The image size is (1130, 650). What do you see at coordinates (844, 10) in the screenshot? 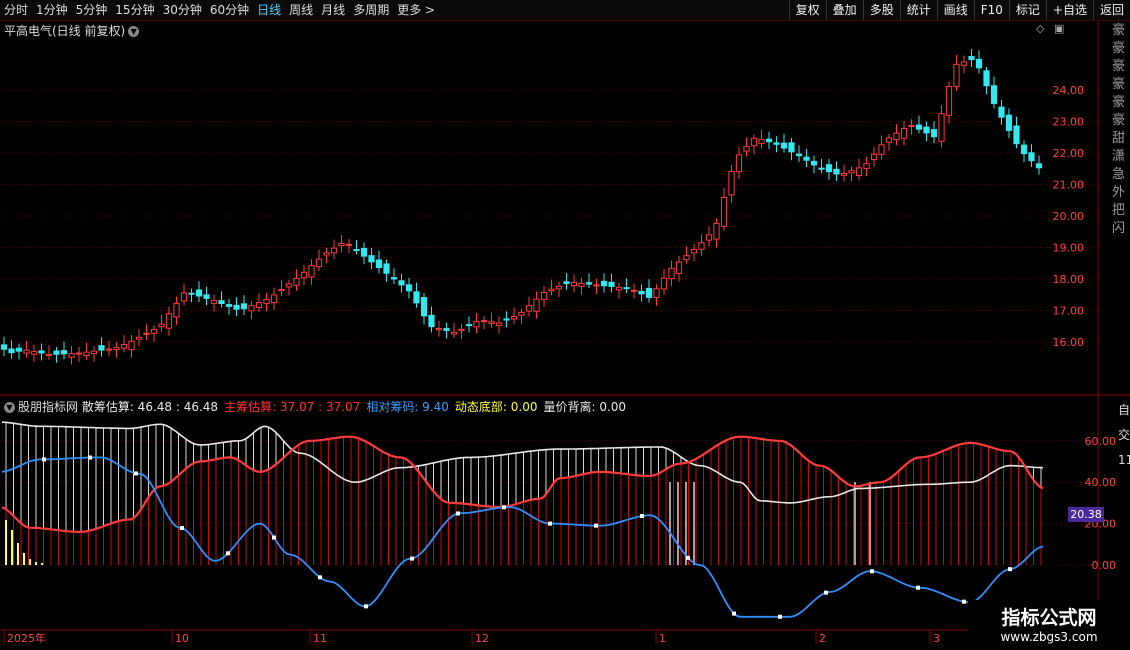
I see `toolbar-button-1: 叠加` at bounding box center [844, 10].